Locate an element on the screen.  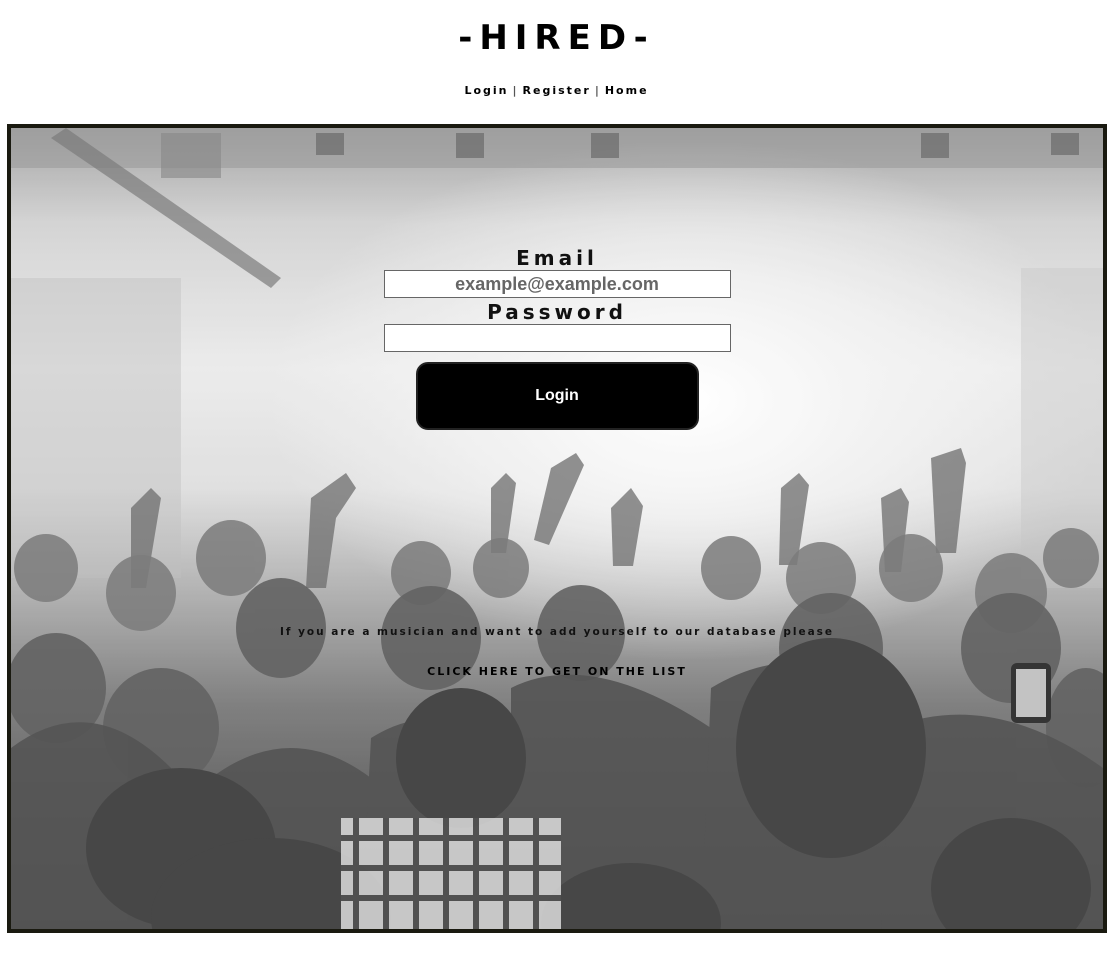
top-nav: Login | Register | Home is located at coordinates (556, 90).